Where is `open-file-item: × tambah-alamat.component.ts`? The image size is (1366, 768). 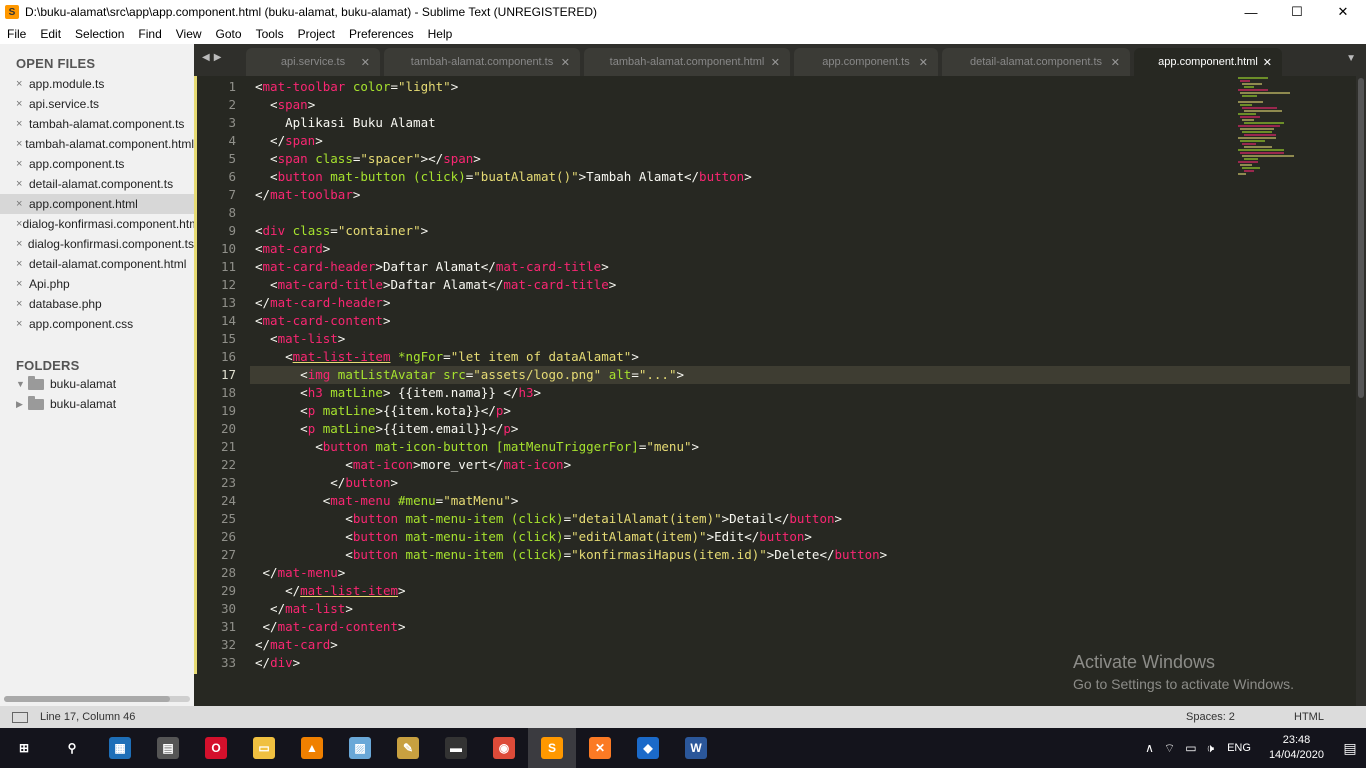 open-file-item: × tambah-alamat.component.ts is located at coordinates (97, 124).